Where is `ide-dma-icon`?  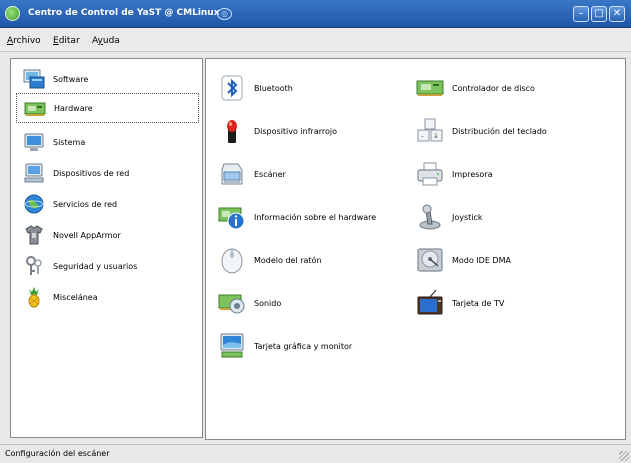
ide-dma-icon is located at coordinates (430, 260).